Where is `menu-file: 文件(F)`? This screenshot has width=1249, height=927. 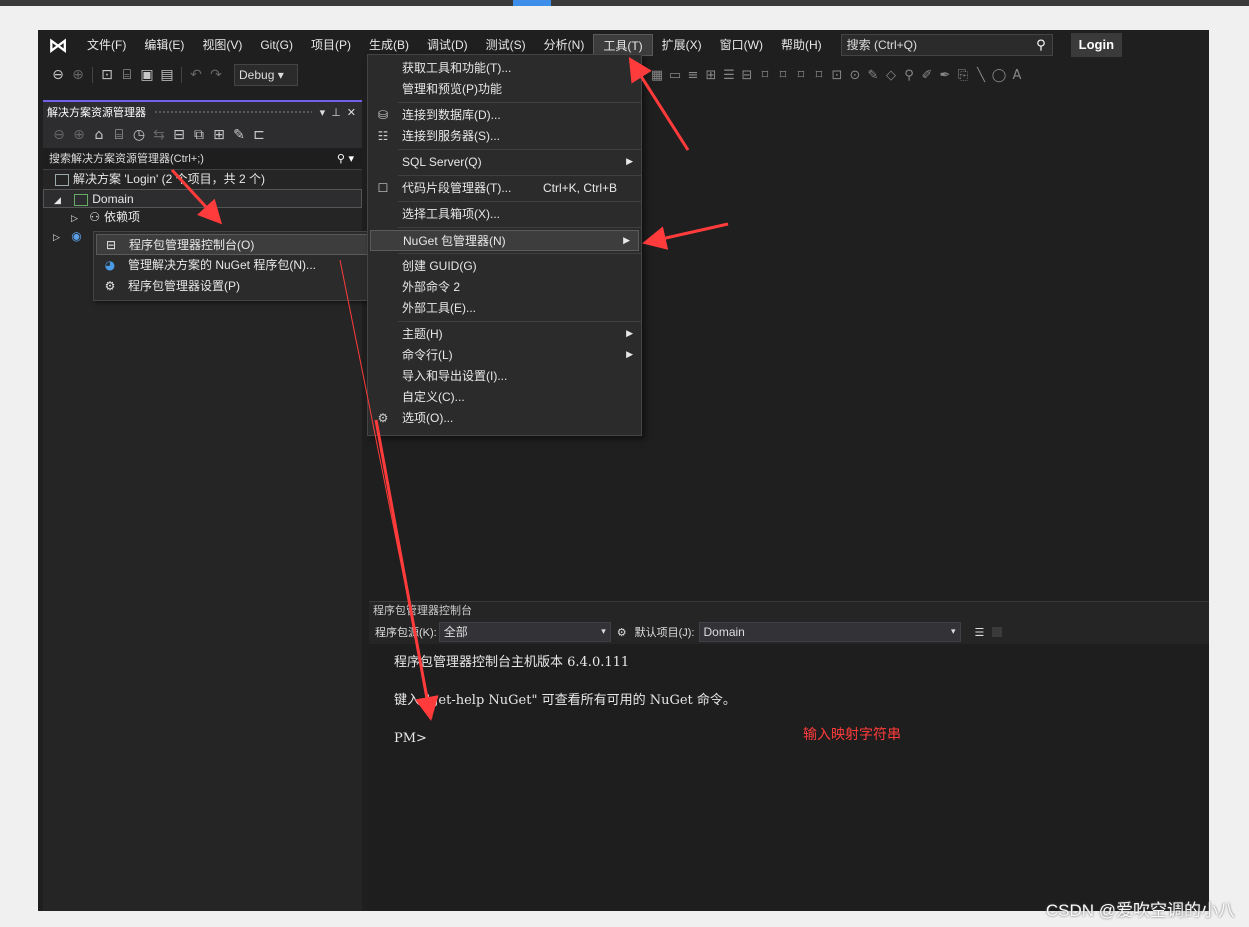 menu-file: 文件(F) is located at coordinates (106, 45).